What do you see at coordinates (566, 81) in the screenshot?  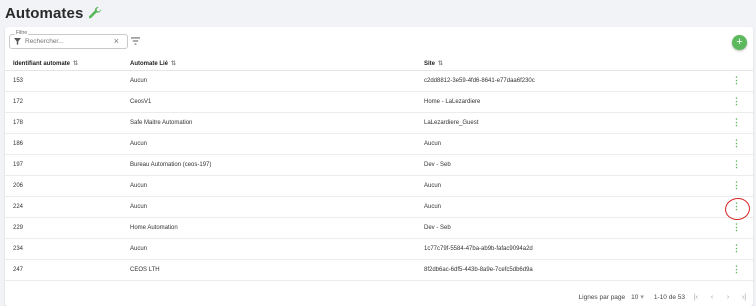 I see `cell-site: c2dd8812-3e59-4fd6-8641-e77daa6f230c` at bounding box center [566, 81].